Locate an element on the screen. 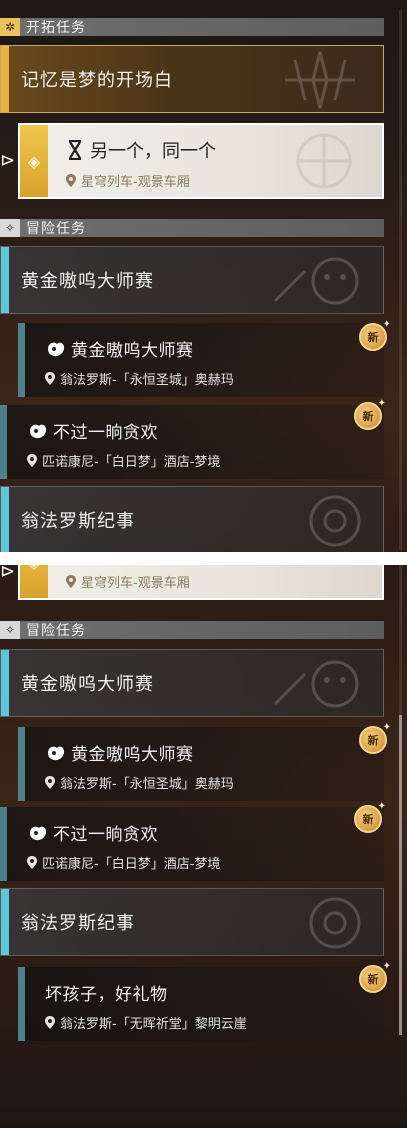 This screenshot has width=407, height=1128. trailblaze-diamond-icon: ✲ is located at coordinates (10, 27).